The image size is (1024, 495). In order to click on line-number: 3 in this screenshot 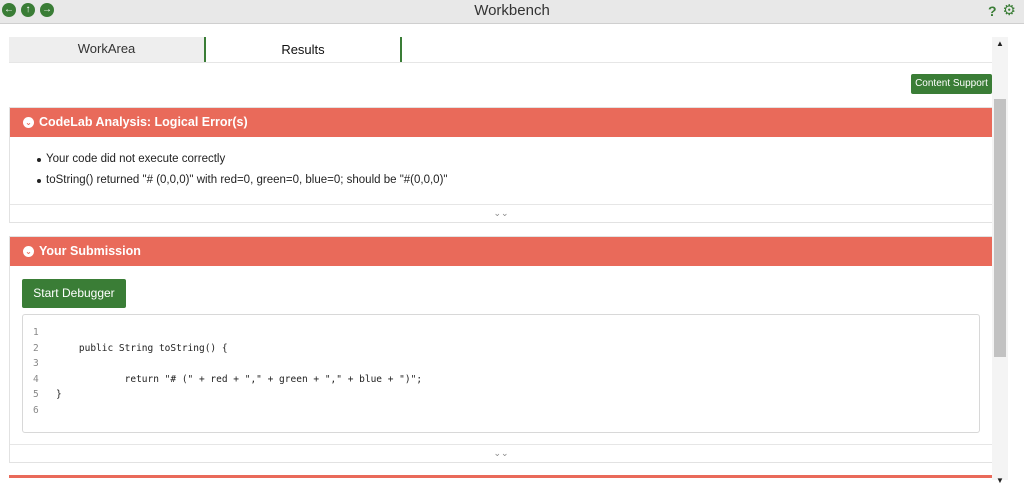, I will do `click(36, 364)`.